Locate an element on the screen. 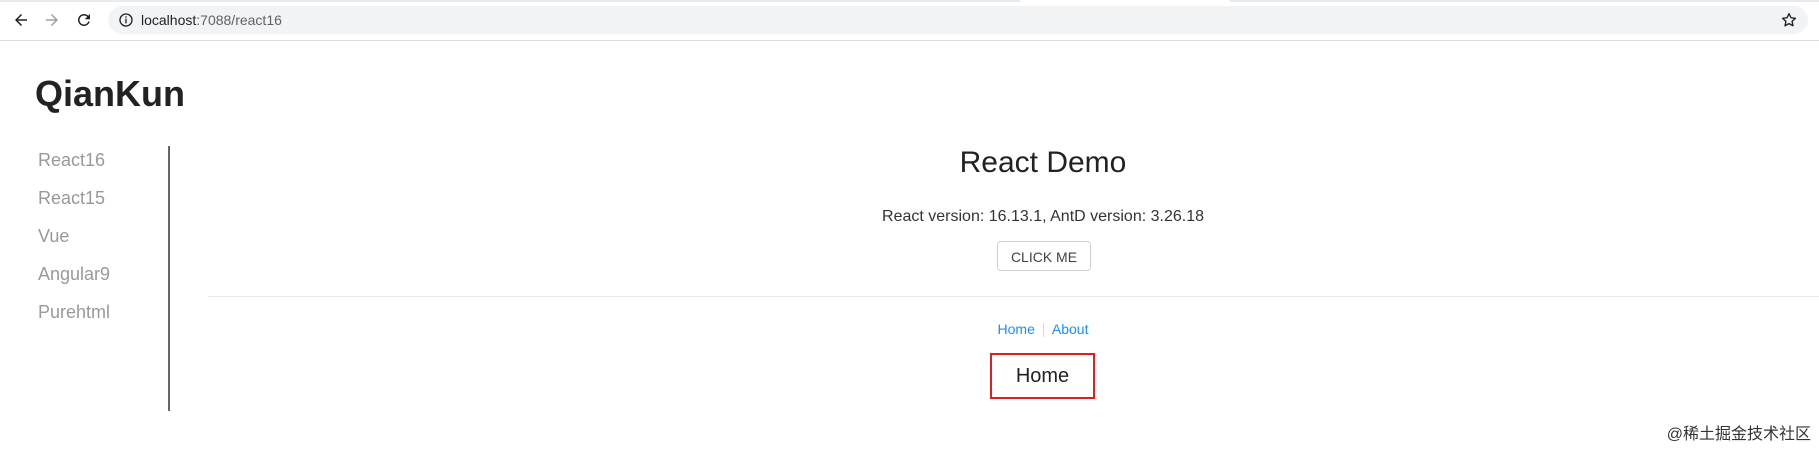  route-links: Home About is located at coordinates (1013, 329).